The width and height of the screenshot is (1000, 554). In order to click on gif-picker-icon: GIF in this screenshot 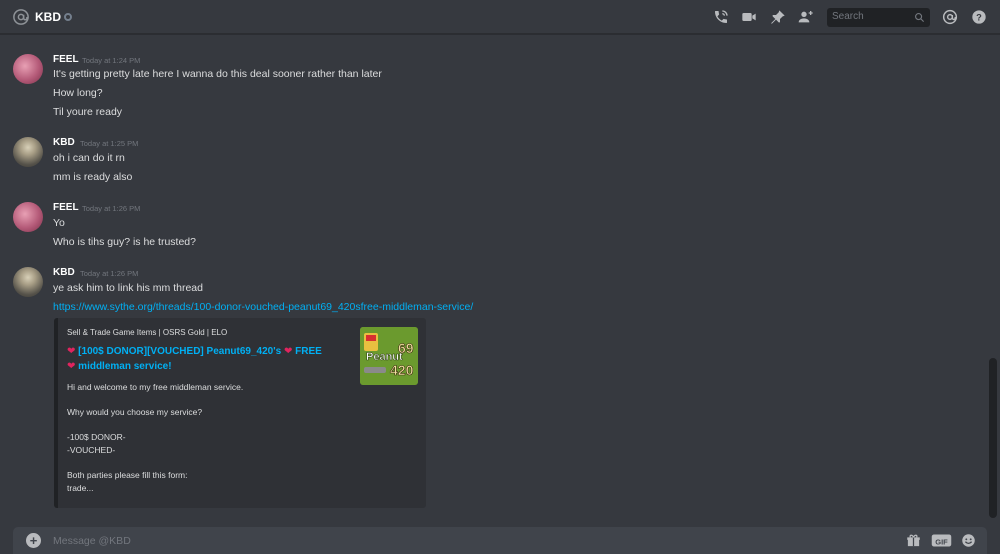, I will do `click(941, 540)`.